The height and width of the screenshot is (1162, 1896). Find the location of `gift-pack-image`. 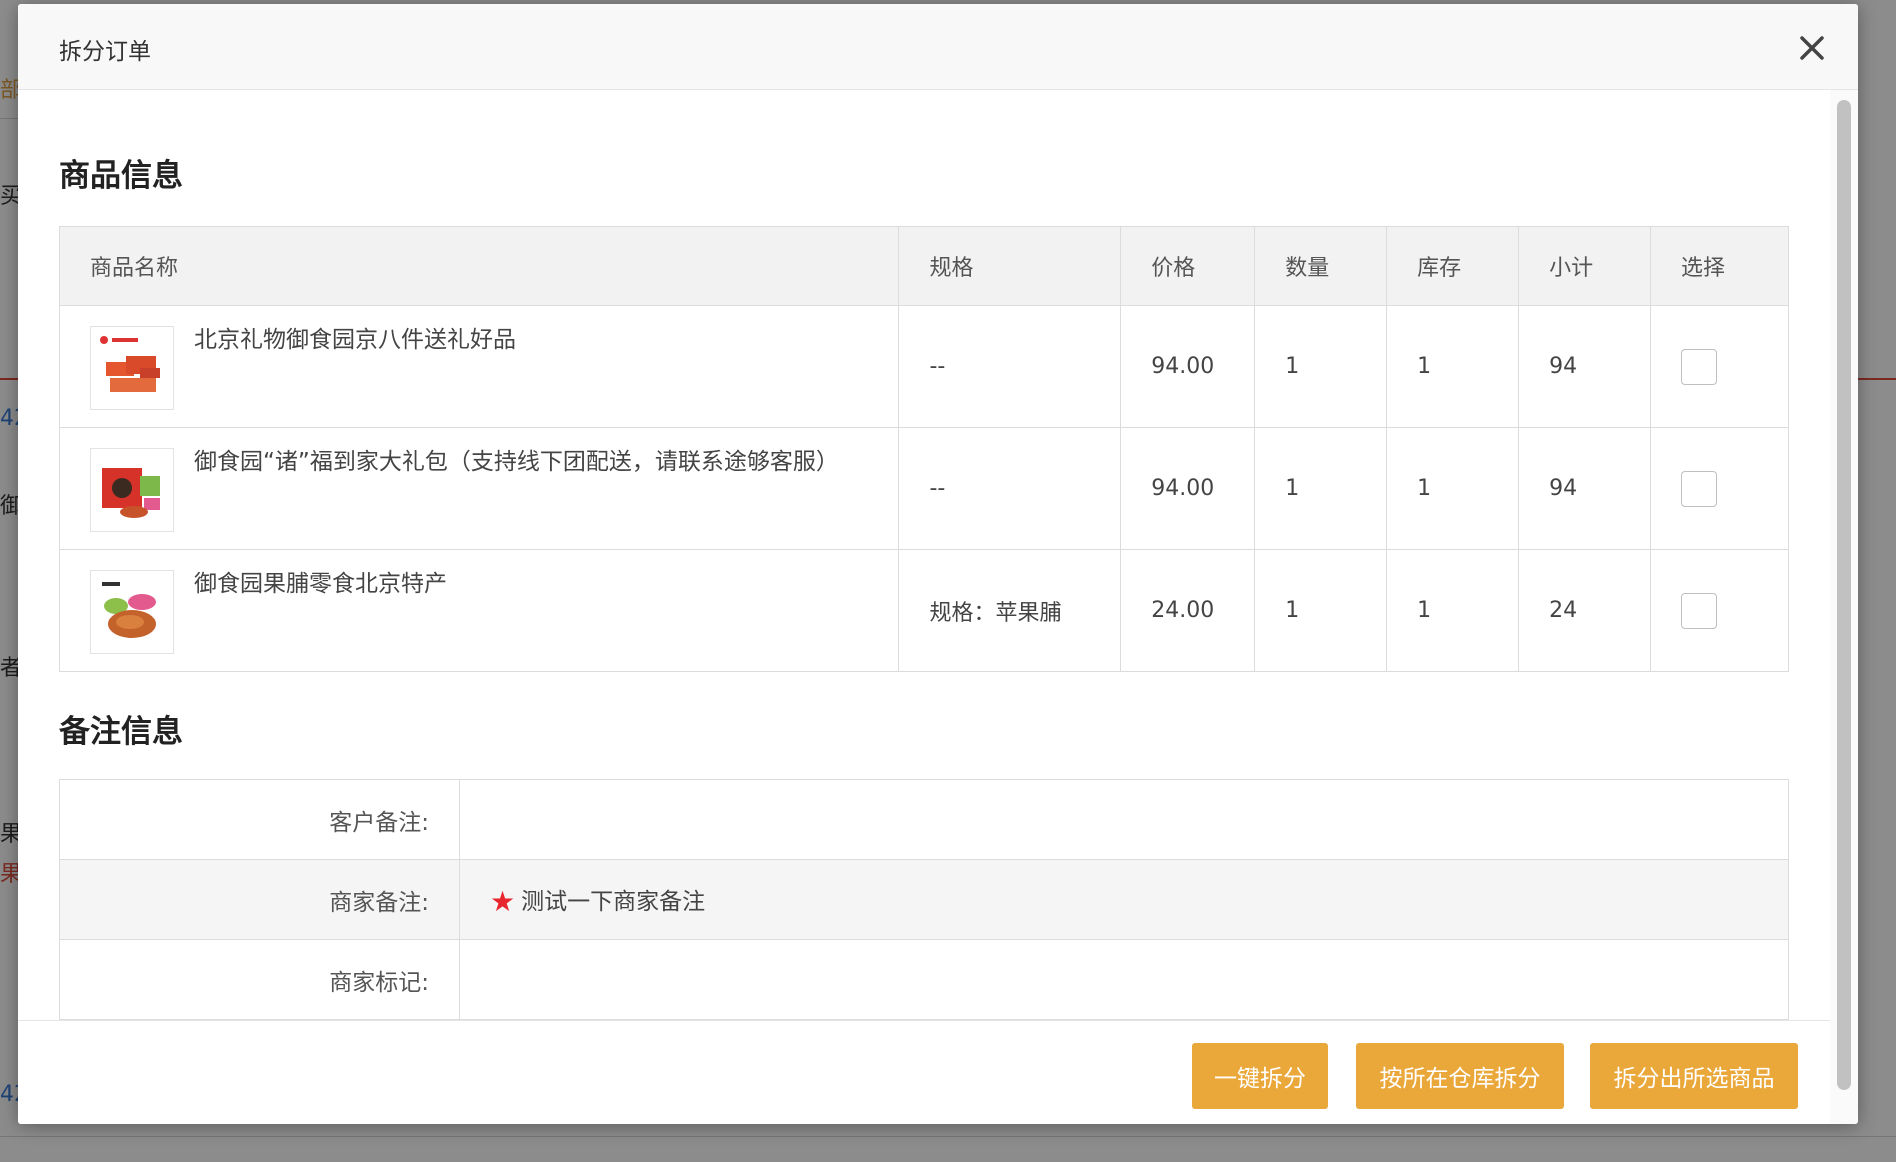

gift-pack-image is located at coordinates (132, 490).